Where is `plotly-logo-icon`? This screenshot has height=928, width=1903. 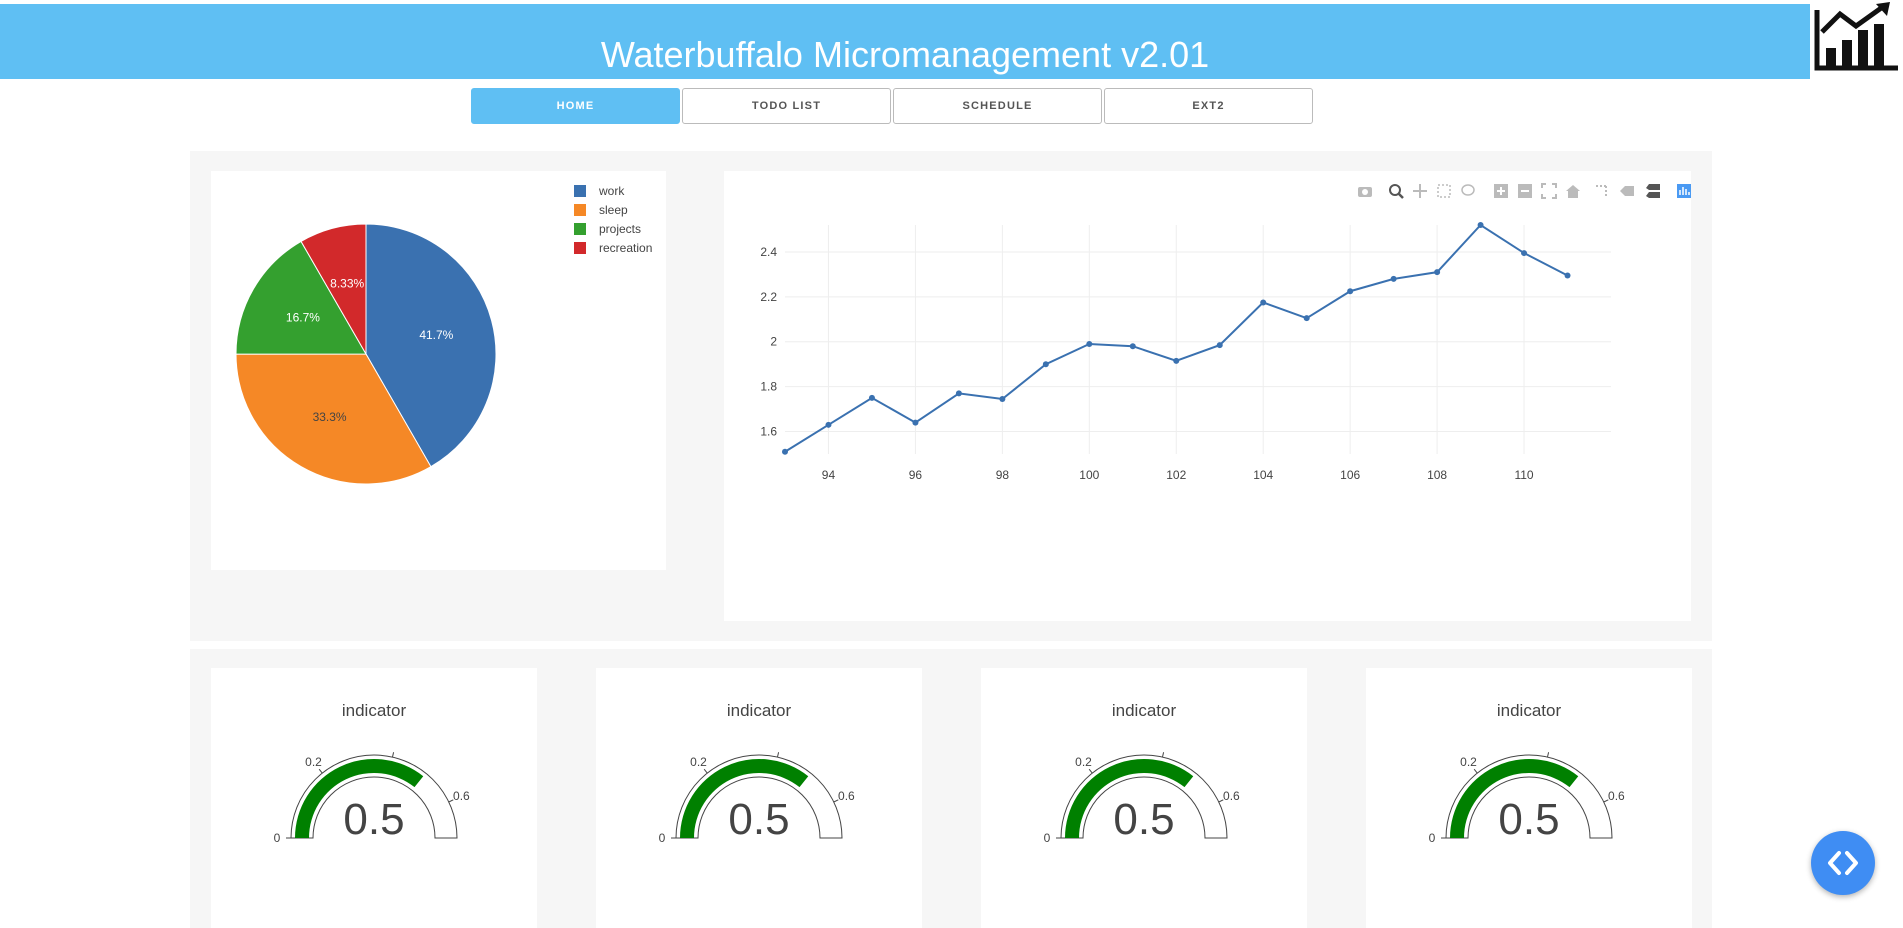
plotly-logo-icon is located at coordinates (1684, 191).